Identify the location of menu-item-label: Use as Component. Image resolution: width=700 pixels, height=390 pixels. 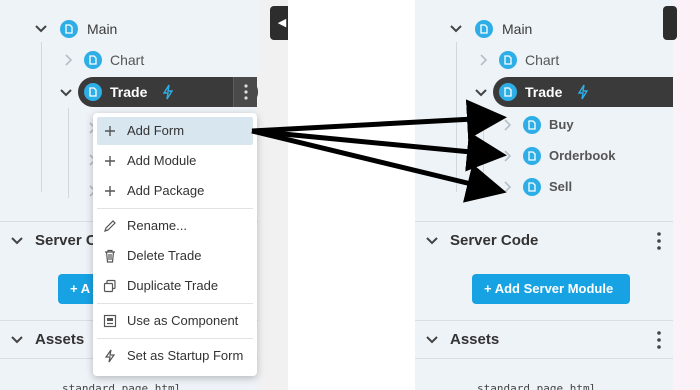
(183, 320).